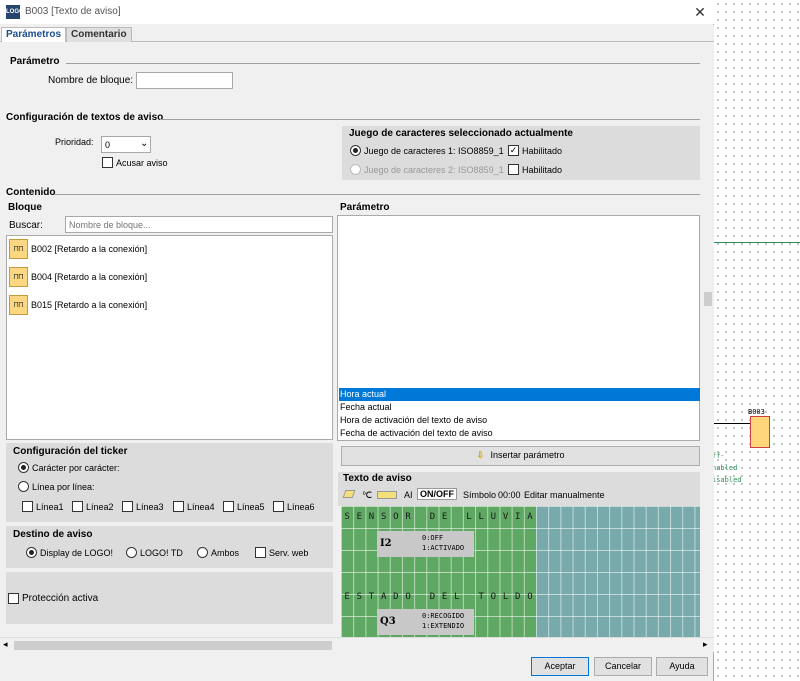  What do you see at coordinates (682, 666) in the screenshot?
I see `help-button: Ayuda` at bounding box center [682, 666].